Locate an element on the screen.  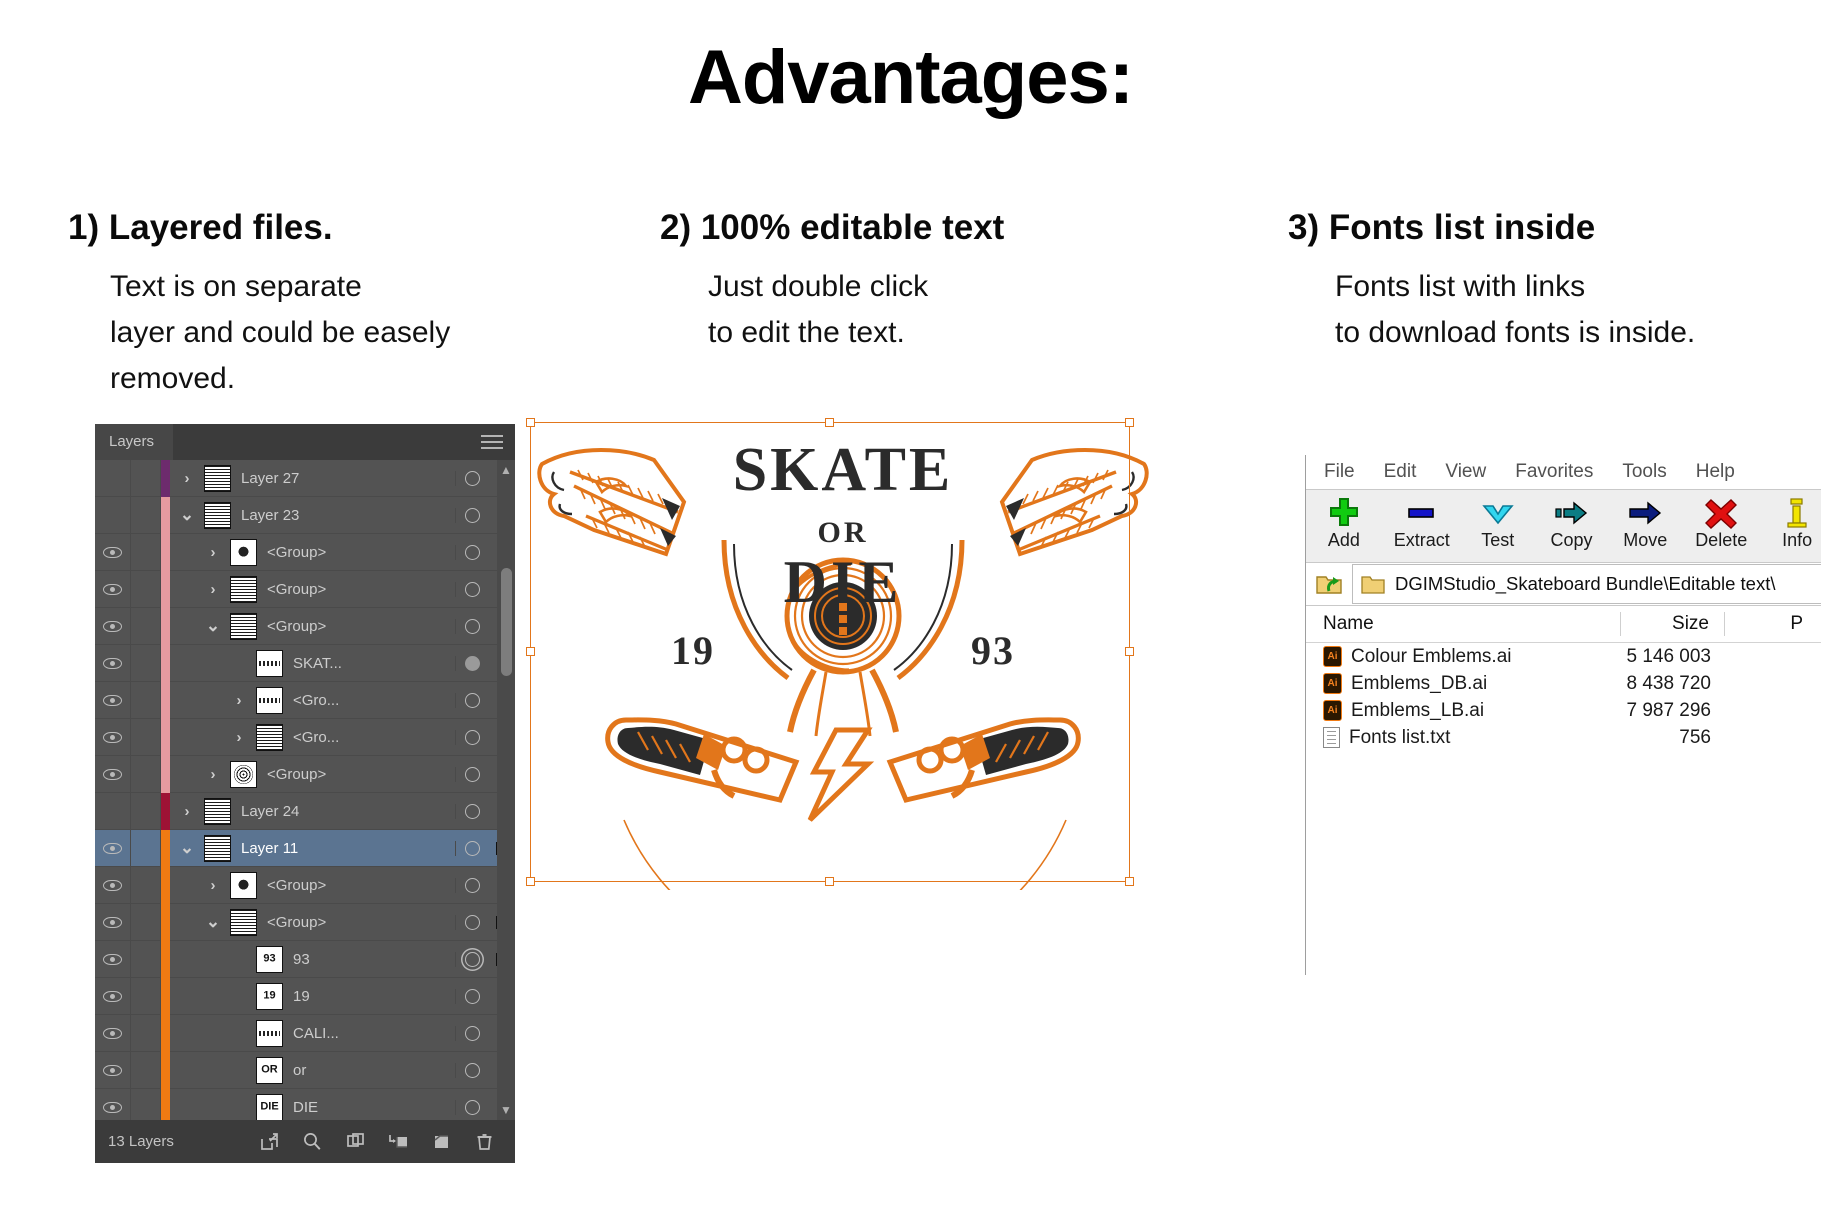
layer-row: ⌄ <Group> is located at coordinates (305, 626).